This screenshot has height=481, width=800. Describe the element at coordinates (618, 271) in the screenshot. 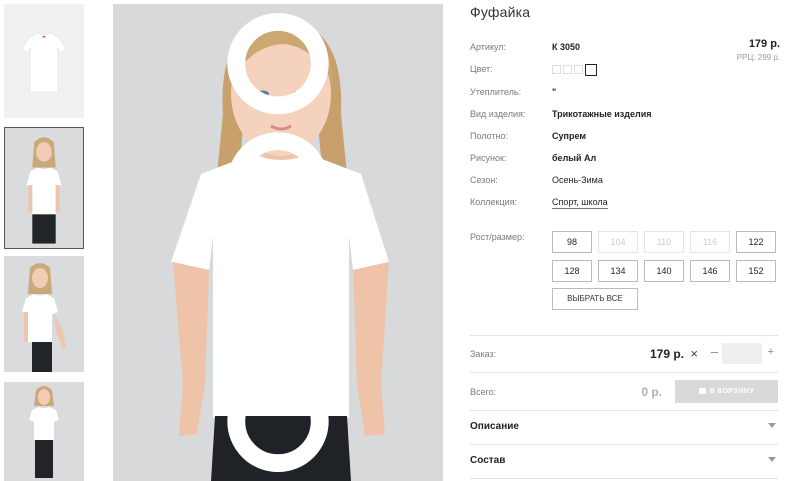

I see `size-option: 134` at that location.